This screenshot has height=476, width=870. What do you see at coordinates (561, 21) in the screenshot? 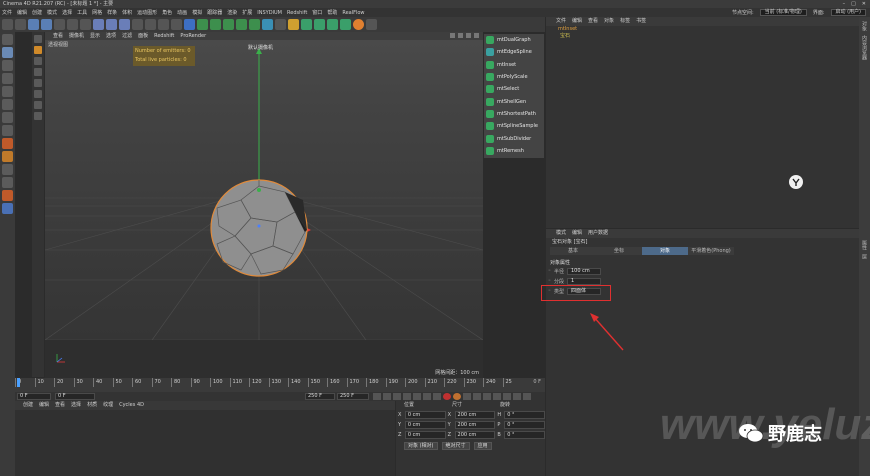
I see `object-manager-menu-item: 文件` at bounding box center [561, 21].